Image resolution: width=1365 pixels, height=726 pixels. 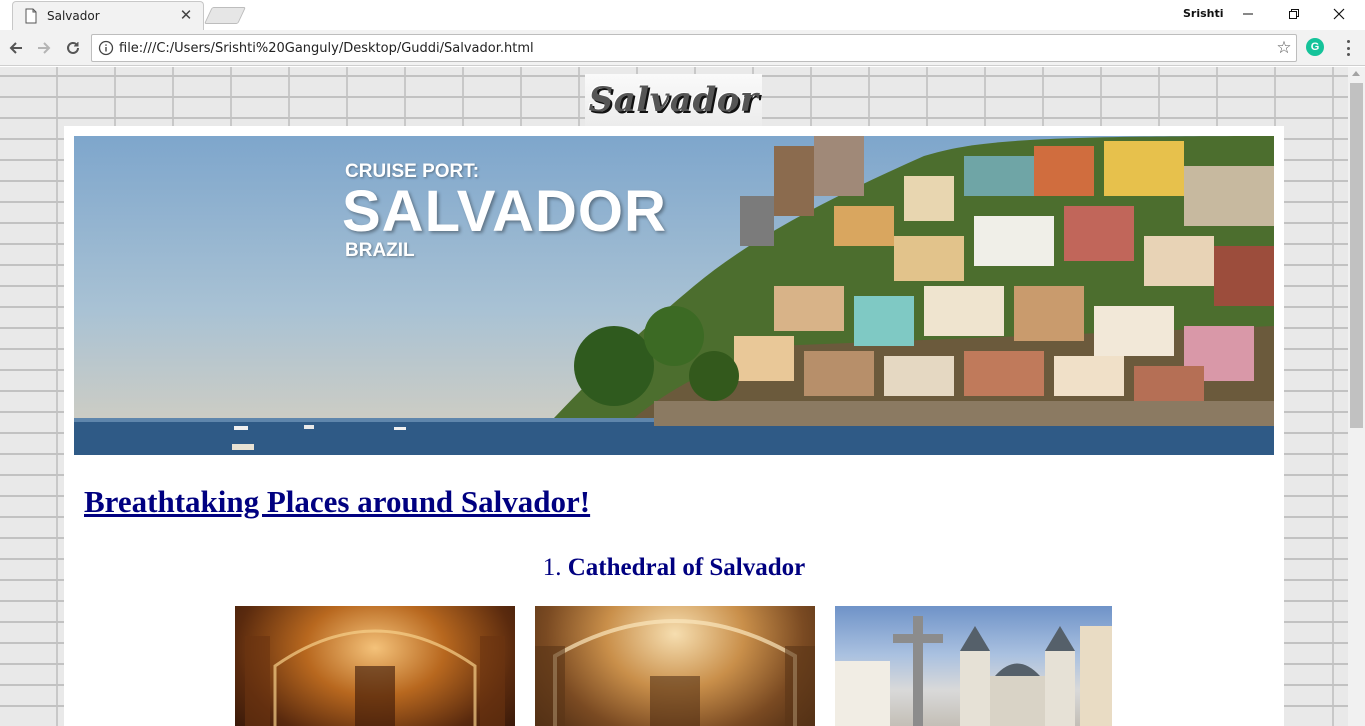 I want to click on logo-text: Salvador, so click(x=673, y=100).